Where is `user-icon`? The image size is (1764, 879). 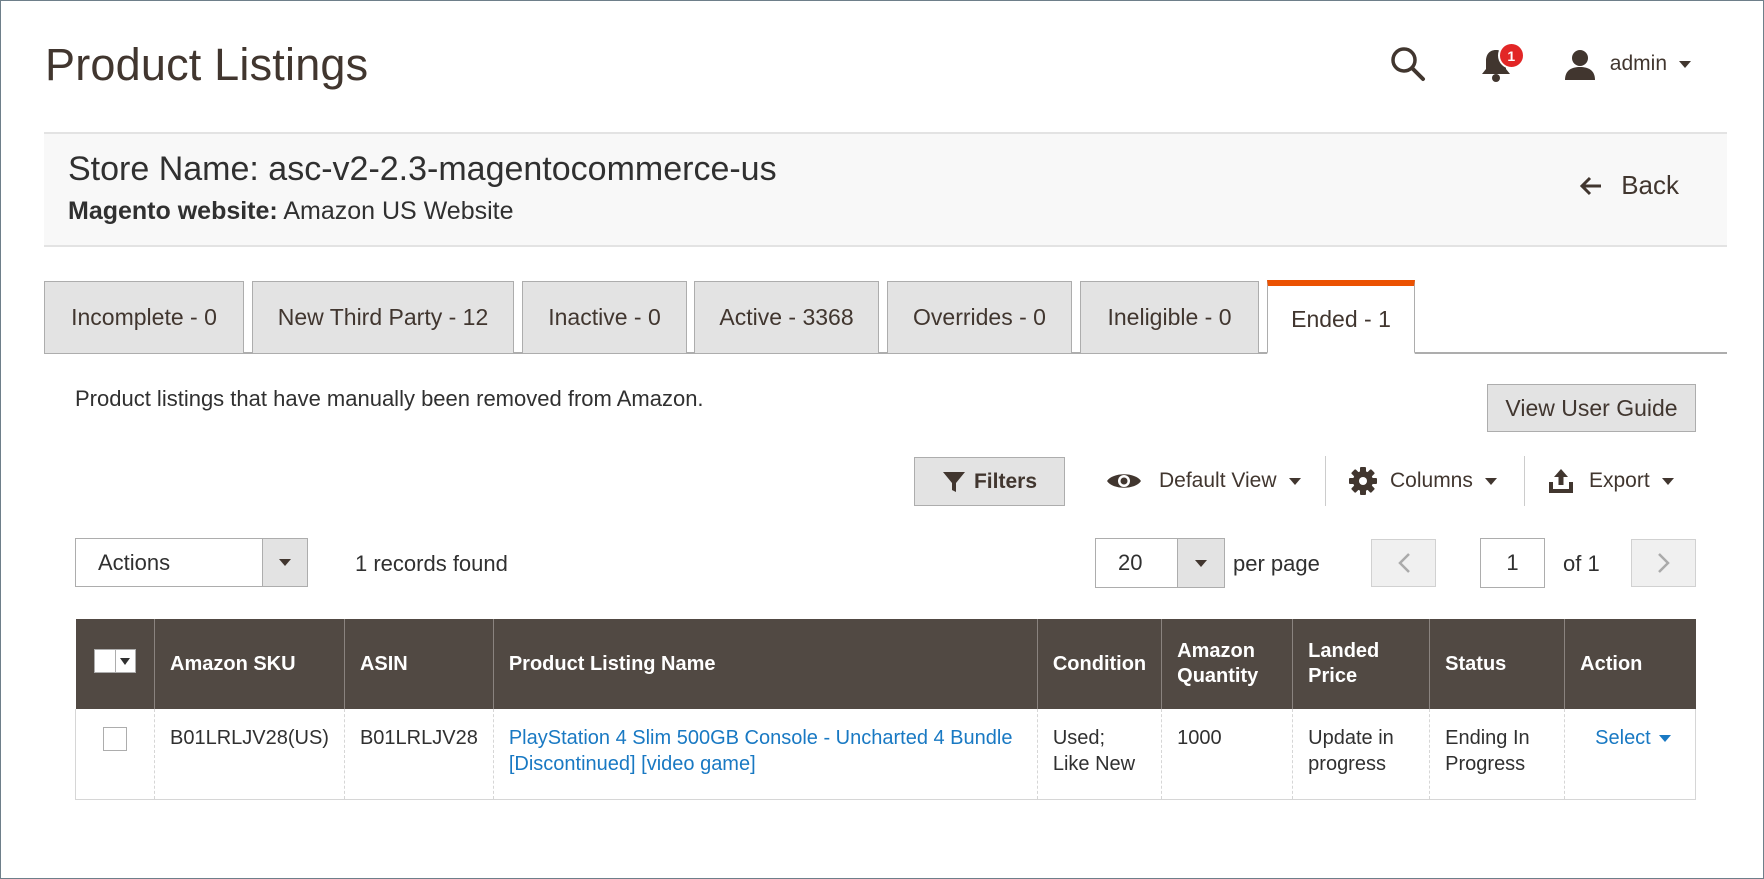
user-icon is located at coordinates (1579, 65).